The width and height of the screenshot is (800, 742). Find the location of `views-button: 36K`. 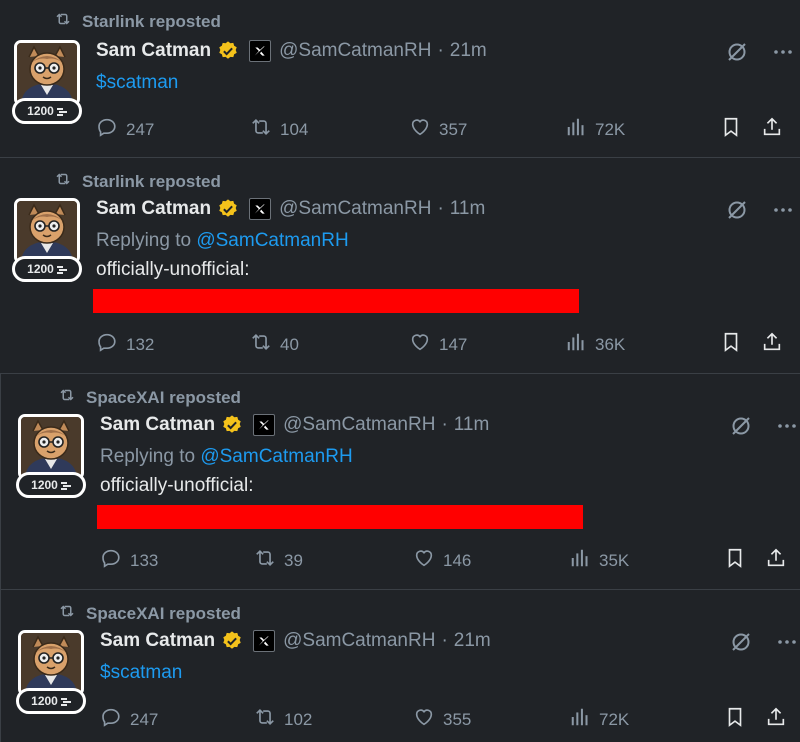

views-button: 36K is located at coordinates (595, 344).